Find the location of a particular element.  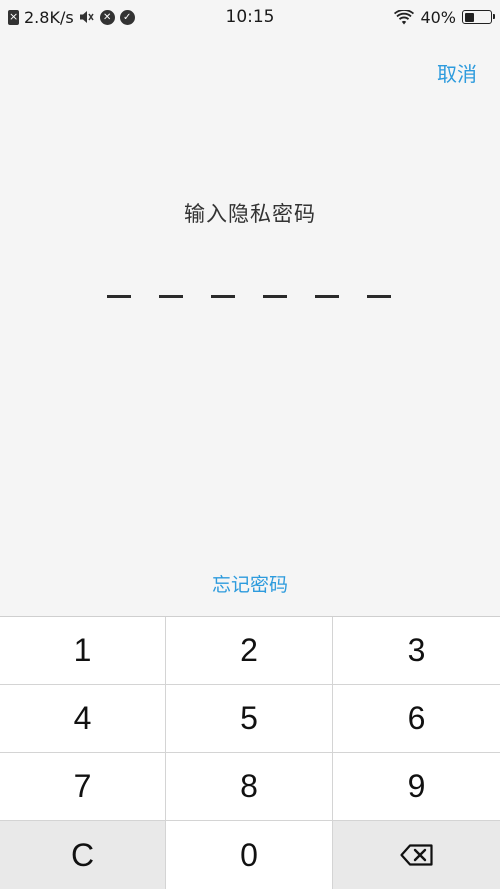

key-7: 7 is located at coordinates (83, 787).